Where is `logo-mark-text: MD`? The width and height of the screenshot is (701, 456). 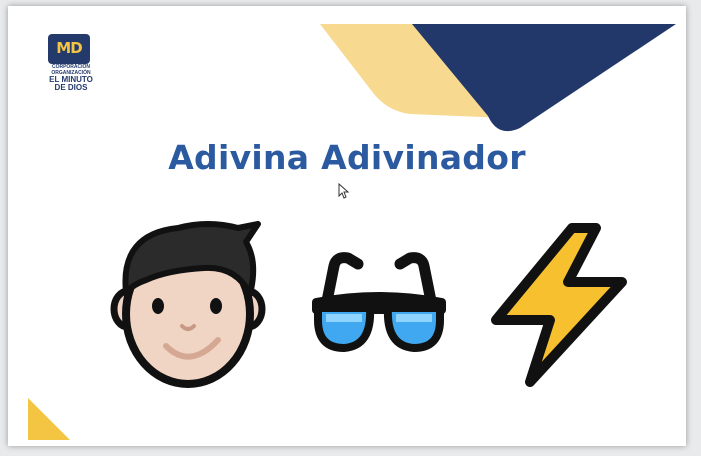
logo-mark-text: MD is located at coordinates (69, 48).